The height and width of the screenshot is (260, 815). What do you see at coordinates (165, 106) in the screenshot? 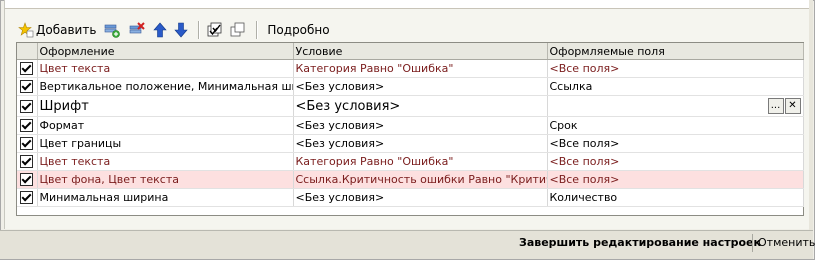
I see `appearance-cell: Шрифт` at bounding box center [165, 106].